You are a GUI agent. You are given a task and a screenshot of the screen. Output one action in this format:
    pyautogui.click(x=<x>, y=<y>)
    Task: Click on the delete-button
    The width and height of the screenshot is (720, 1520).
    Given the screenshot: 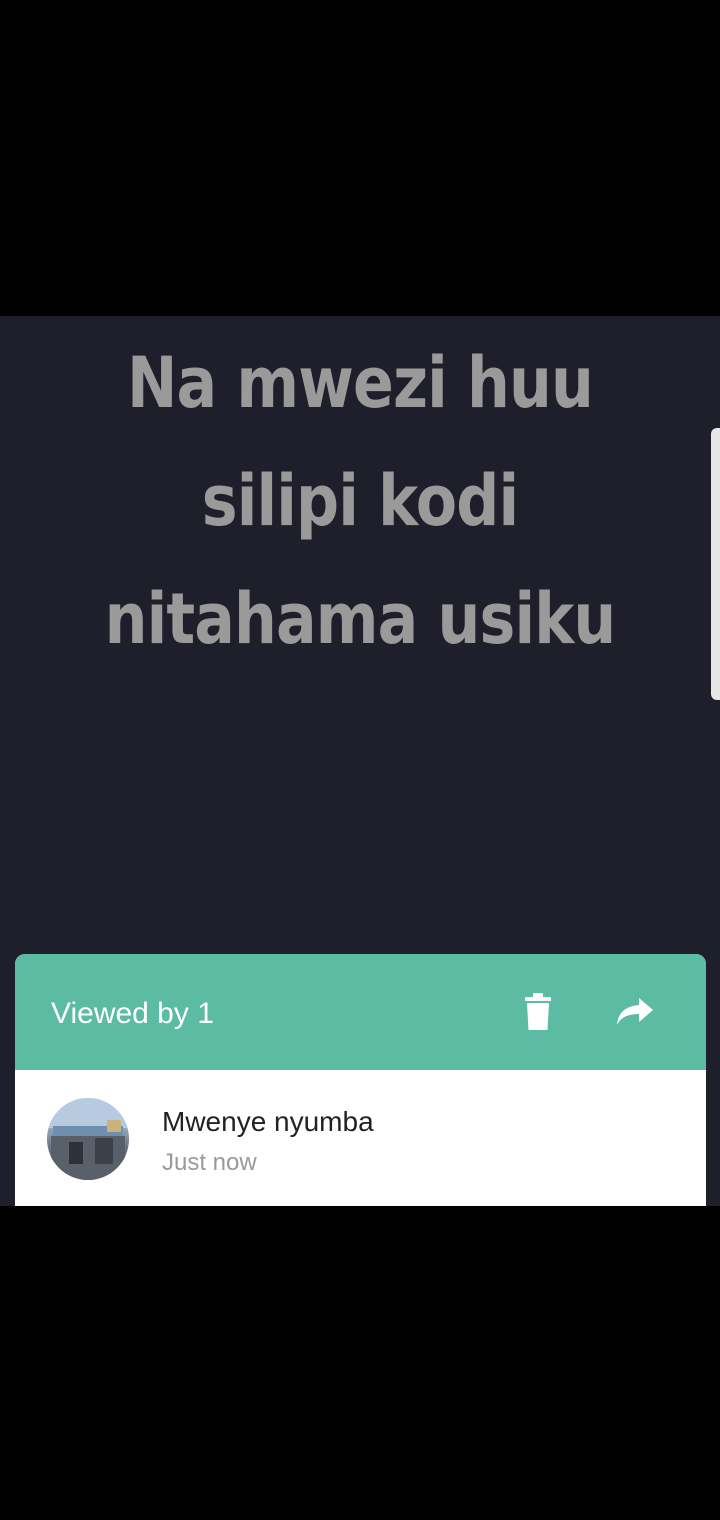 What is the action you would take?
    pyautogui.click(x=538, y=1012)
    